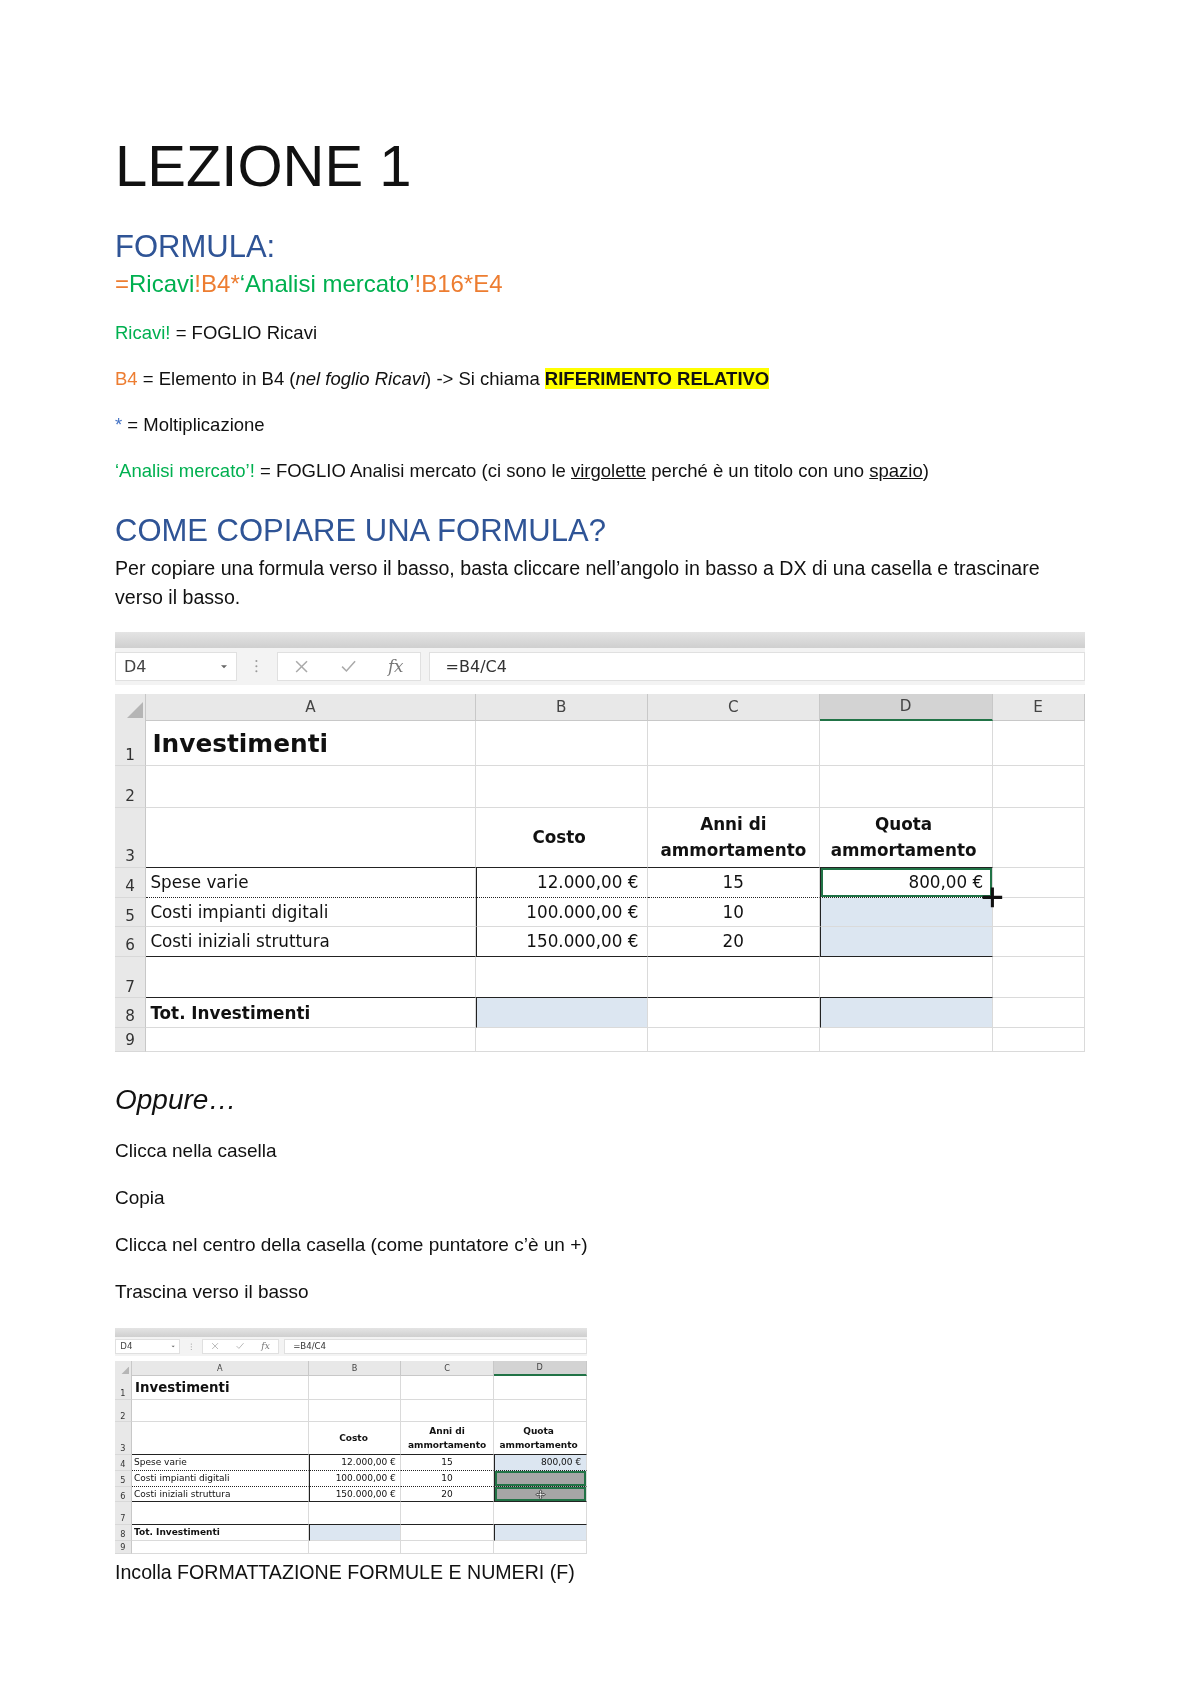 This screenshot has width=1200, height=1698. I want to click on table-cell: 20, so click(733, 942).